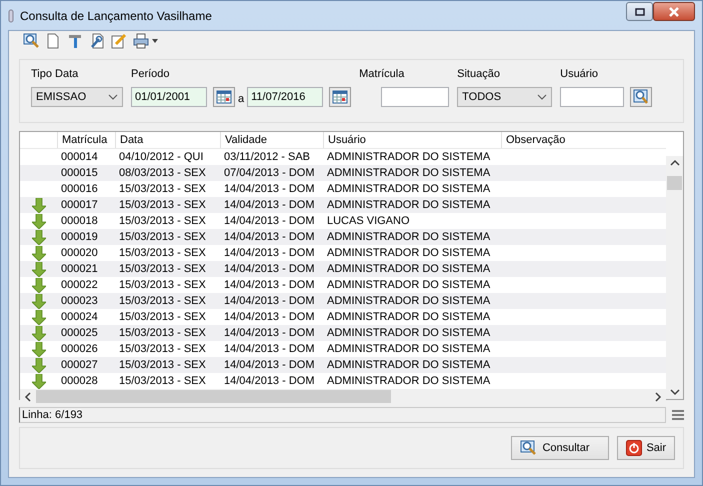 This screenshot has height=486, width=703. I want to click on caret-icon, so click(155, 41).